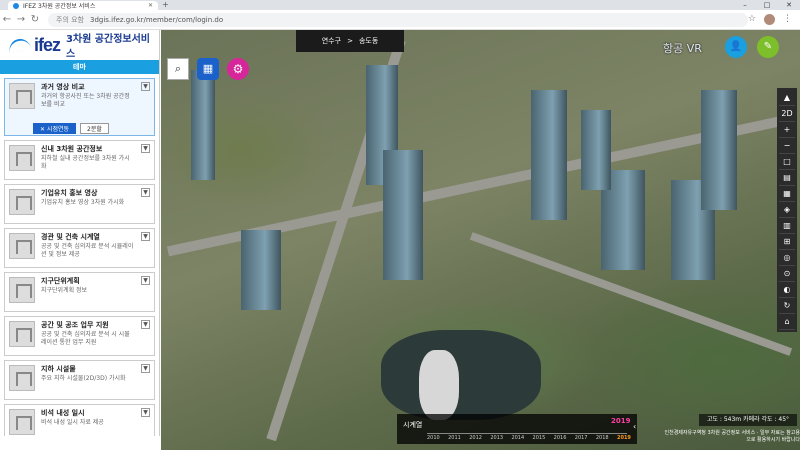 The image size is (800, 450). What do you see at coordinates (787, 130) in the screenshot?
I see `zoom-in-button: +` at bounding box center [787, 130].